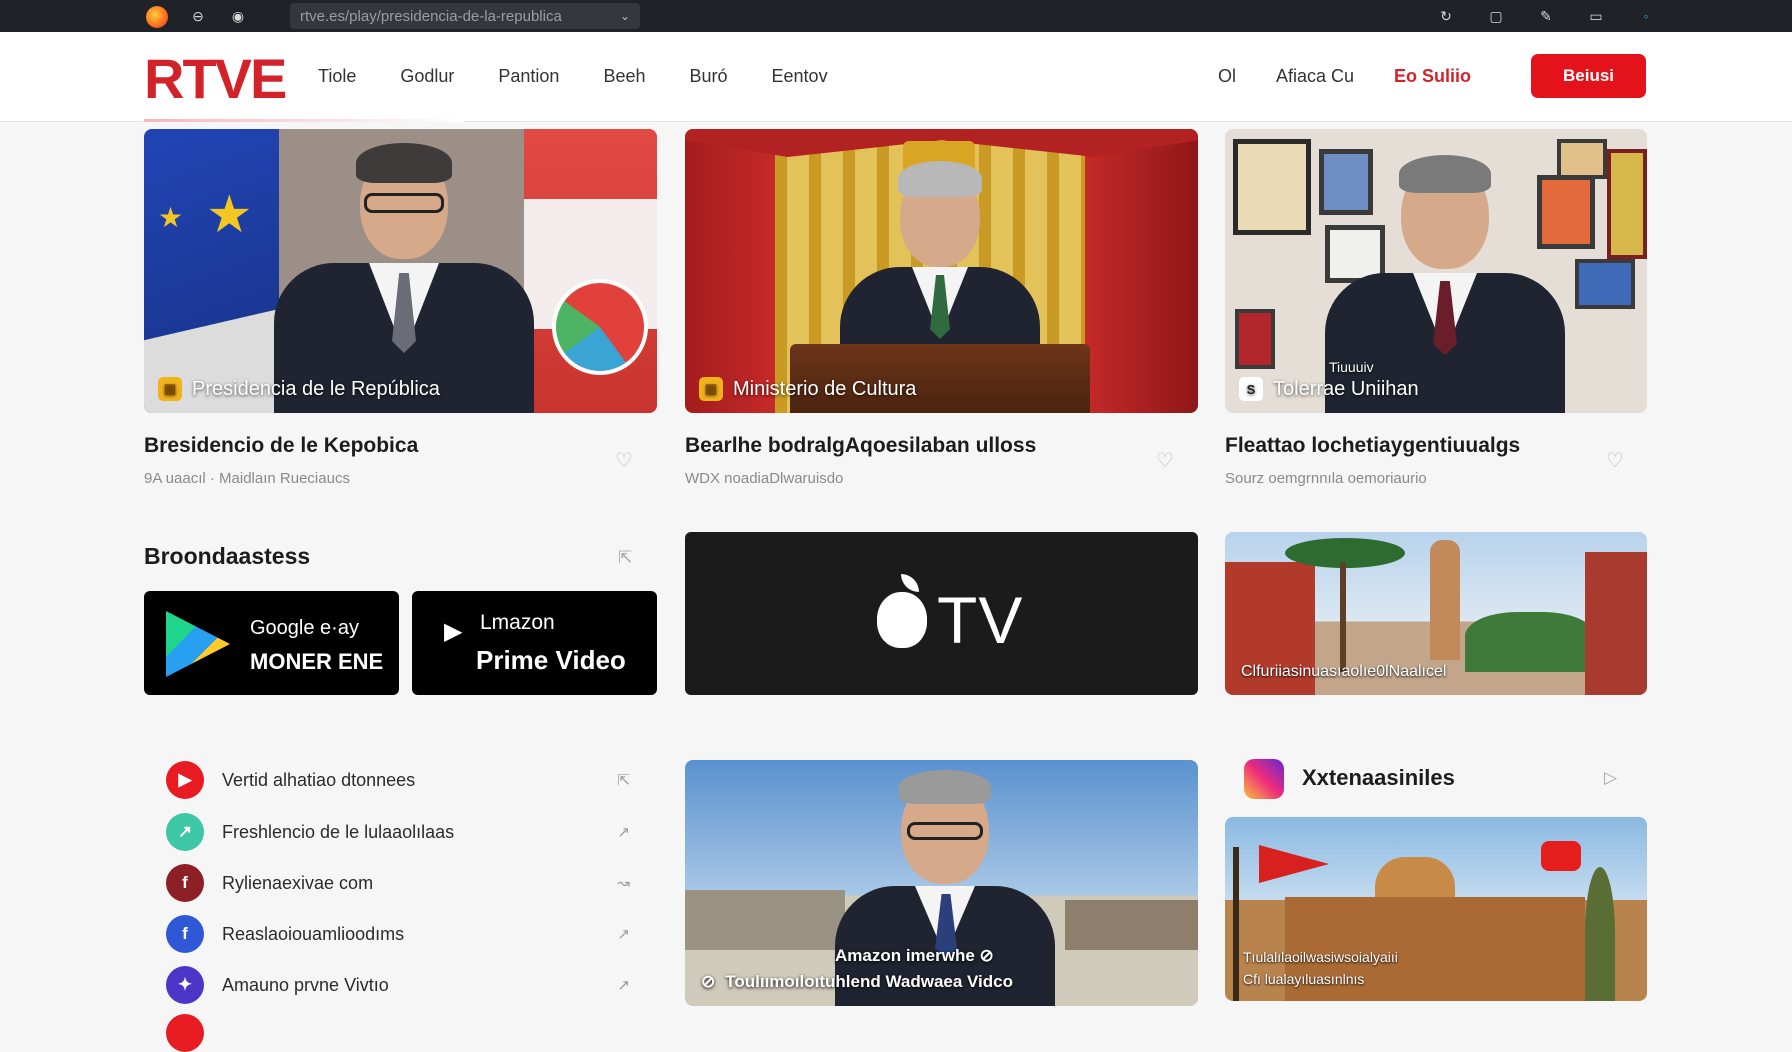 The width and height of the screenshot is (1792, 1052). I want to click on card-title: Bresidencio de le Kepobica, so click(281, 446).